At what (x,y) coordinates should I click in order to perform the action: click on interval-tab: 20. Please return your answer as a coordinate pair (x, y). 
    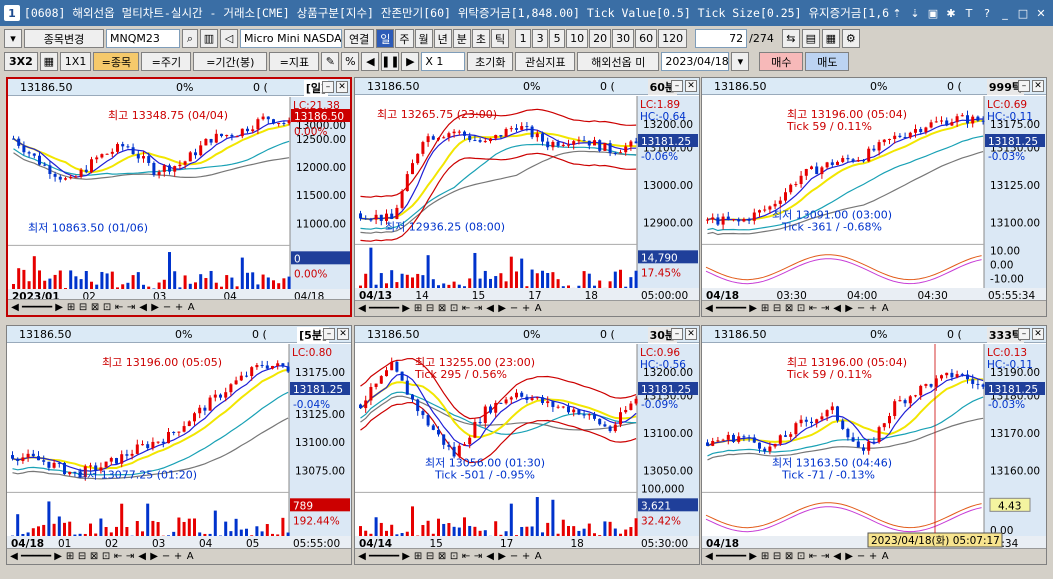
    Looking at the image, I should click on (600, 38).